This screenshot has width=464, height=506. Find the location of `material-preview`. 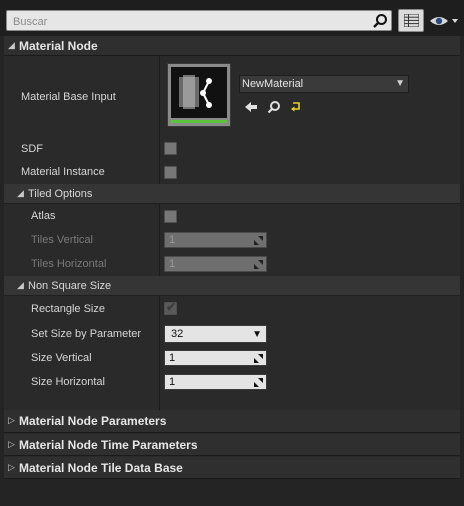

material-preview is located at coordinates (199, 92).